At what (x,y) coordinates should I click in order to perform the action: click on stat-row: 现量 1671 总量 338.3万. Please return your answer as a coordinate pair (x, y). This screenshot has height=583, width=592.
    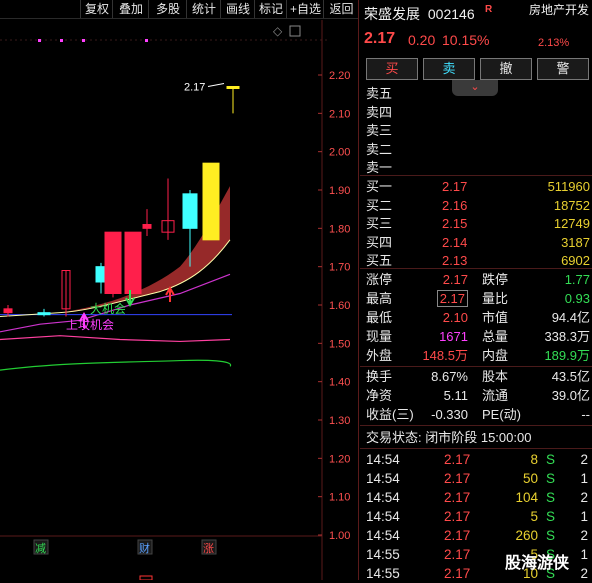
    Looking at the image, I should click on (477, 336).